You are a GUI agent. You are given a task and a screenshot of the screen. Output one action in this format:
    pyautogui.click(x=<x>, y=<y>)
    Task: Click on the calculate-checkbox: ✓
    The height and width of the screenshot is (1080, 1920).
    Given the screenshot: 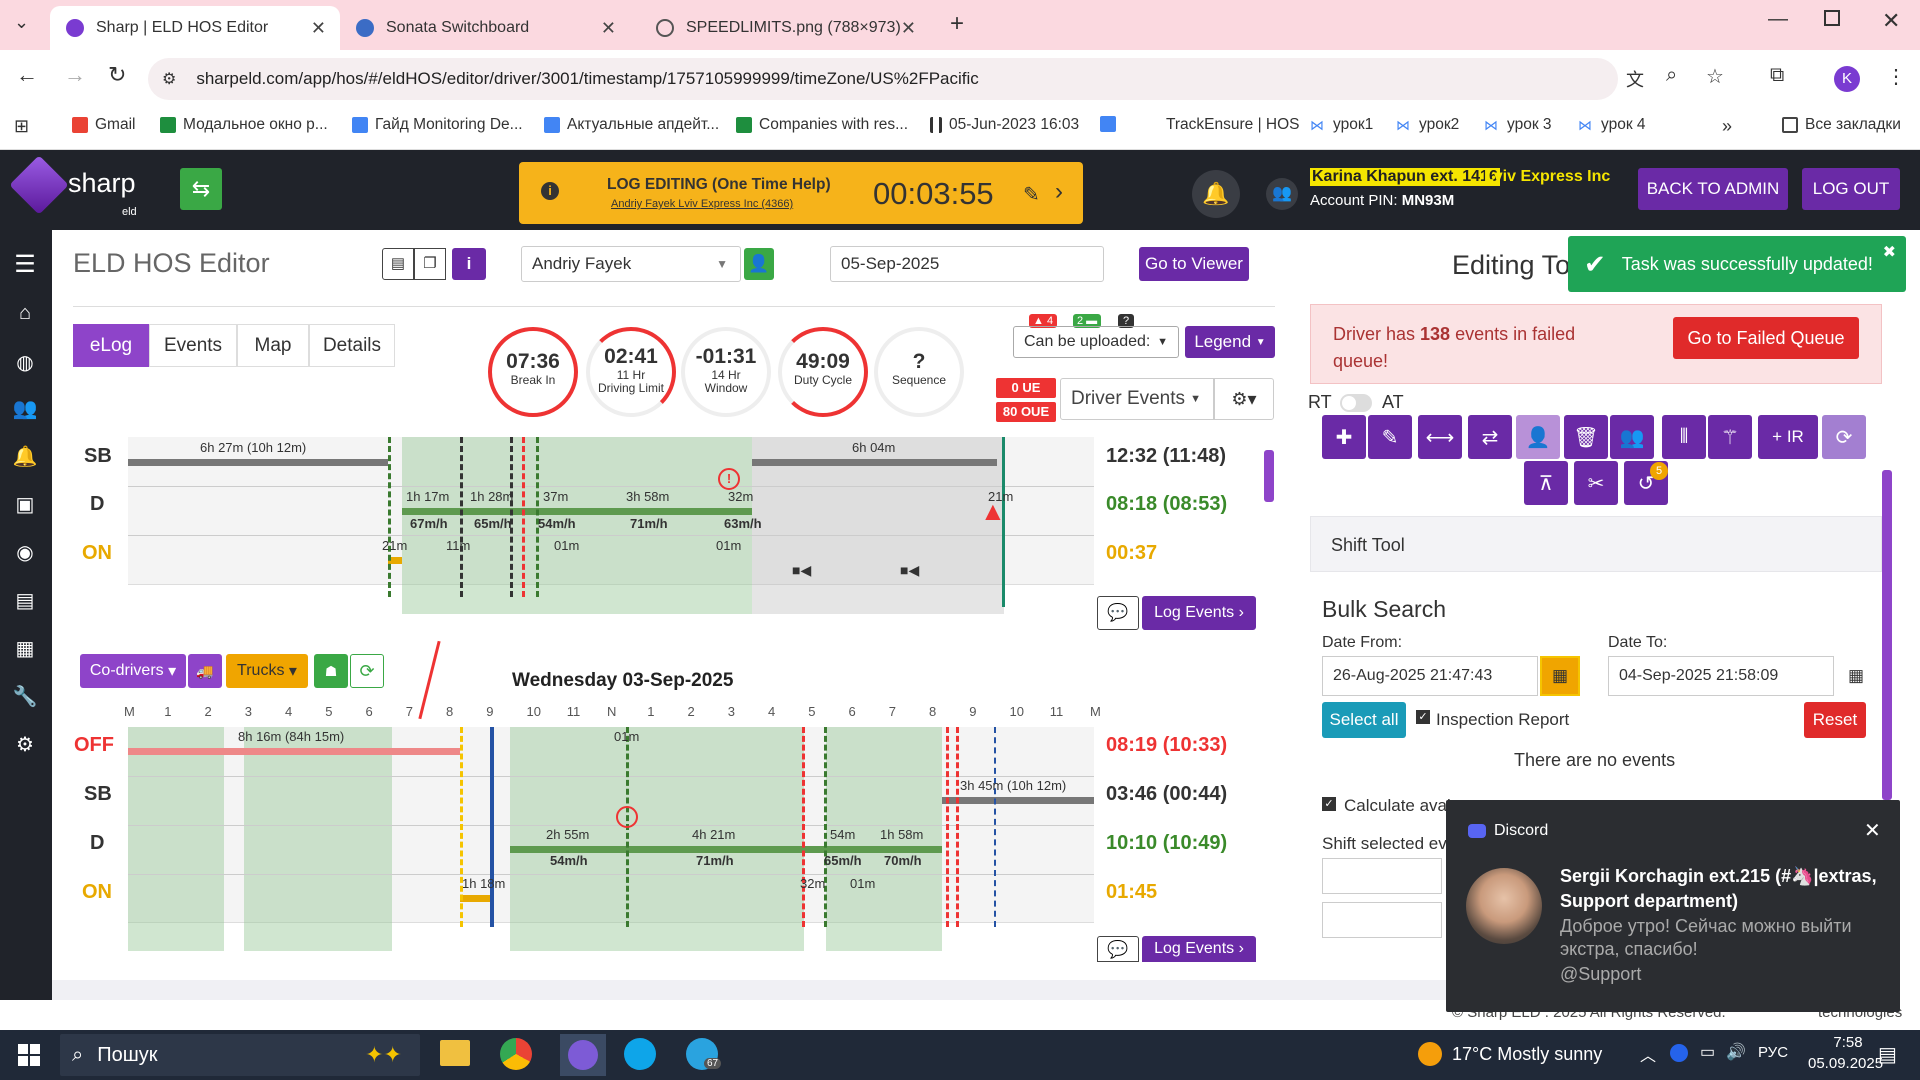 What is the action you would take?
    pyautogui.click(x=1329, y=804)
    